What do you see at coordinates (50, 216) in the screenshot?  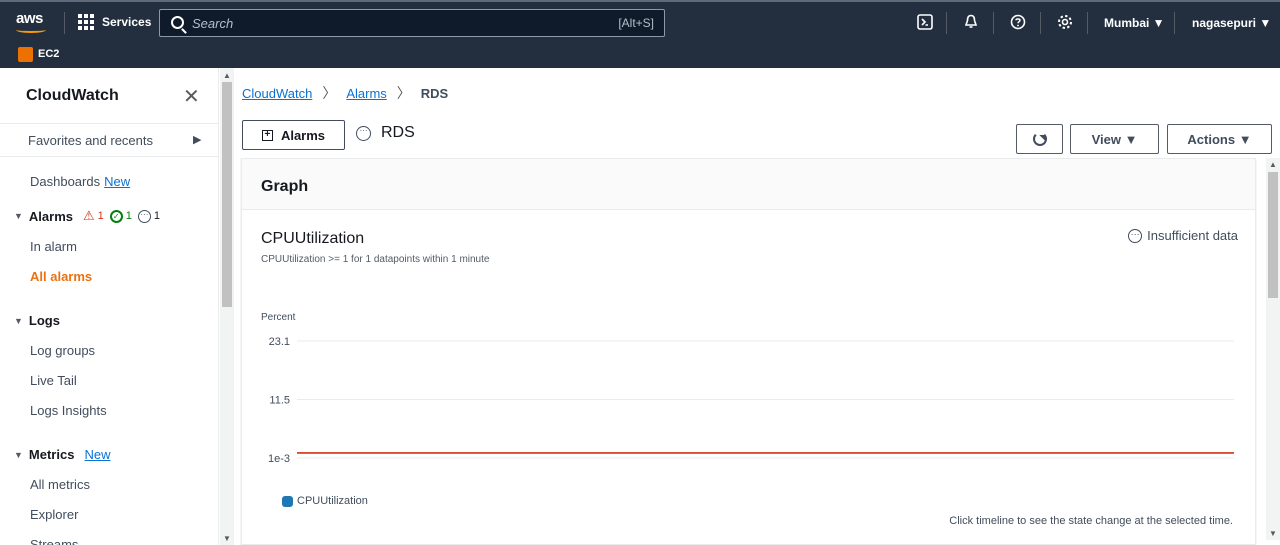 I see `alarms-section-label: Alarms` at bounding box center [50, 216].